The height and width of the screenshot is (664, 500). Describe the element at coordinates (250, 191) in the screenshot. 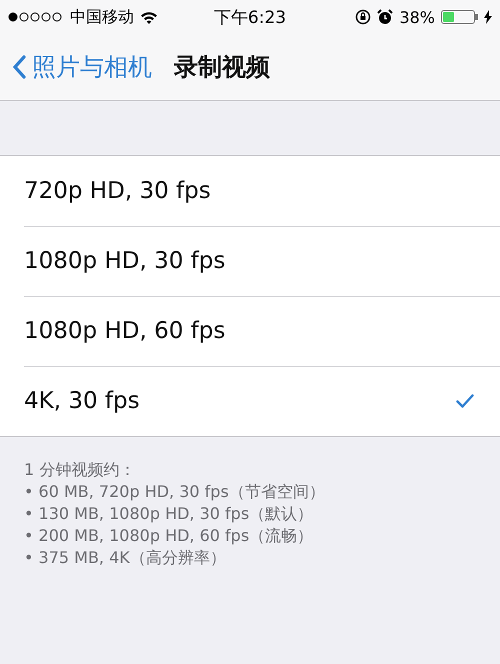

I see `option-row: 720p HD, 30 fps` at that location.